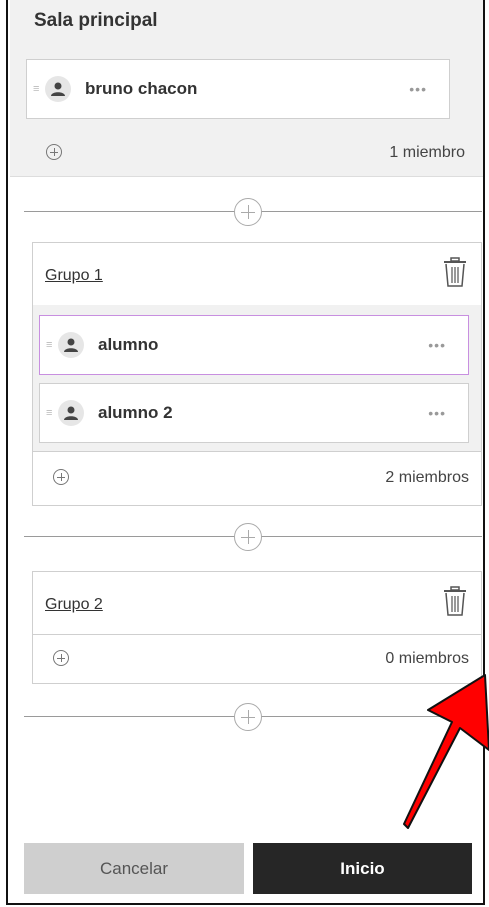 The width and height of the screenshot is (489, 907). What do you see at coordinates (74, 276) in the screenshot?
I see `group-name-link: Grupo 1` at bounding box center [74, 276].